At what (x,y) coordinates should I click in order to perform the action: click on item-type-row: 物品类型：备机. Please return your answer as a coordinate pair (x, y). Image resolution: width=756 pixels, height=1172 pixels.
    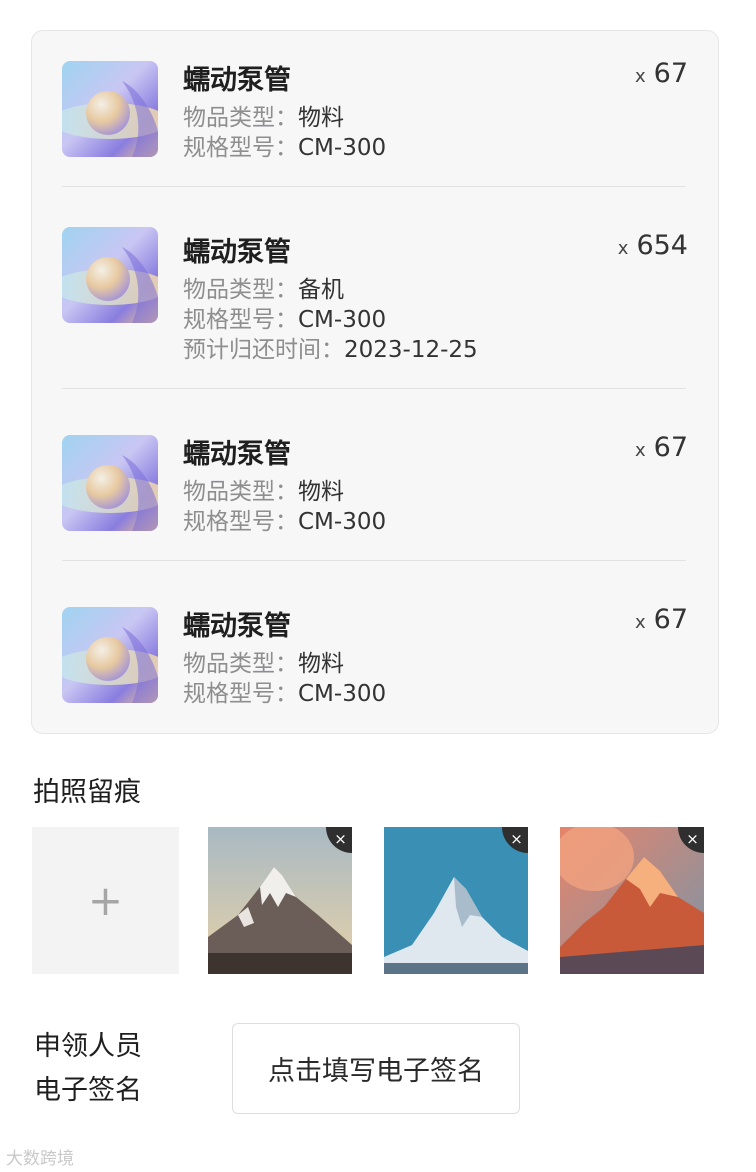
    Looking at the image, I should click on (263, 290).